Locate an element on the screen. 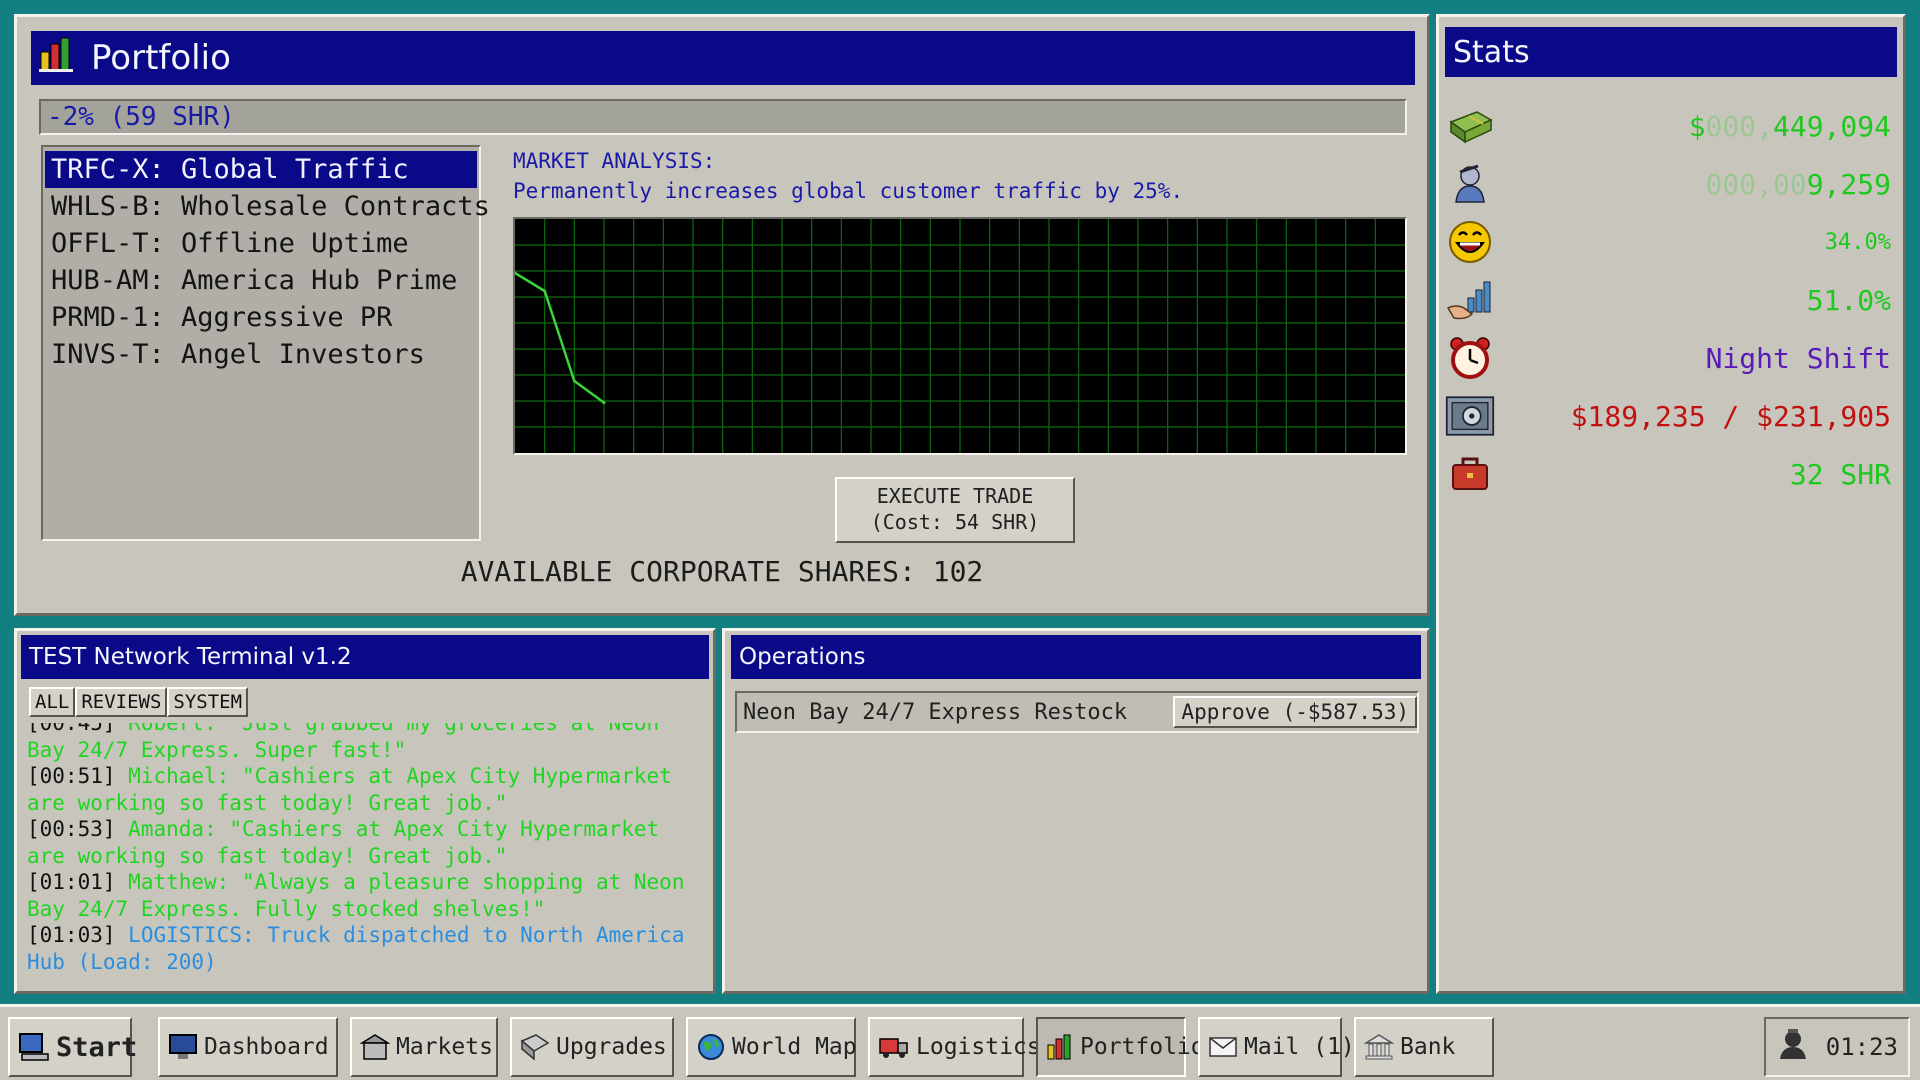 The image size is (1920, 1080). terminal-title: TEST Network Terminal v1.2 is located at coordinates (190, 657).